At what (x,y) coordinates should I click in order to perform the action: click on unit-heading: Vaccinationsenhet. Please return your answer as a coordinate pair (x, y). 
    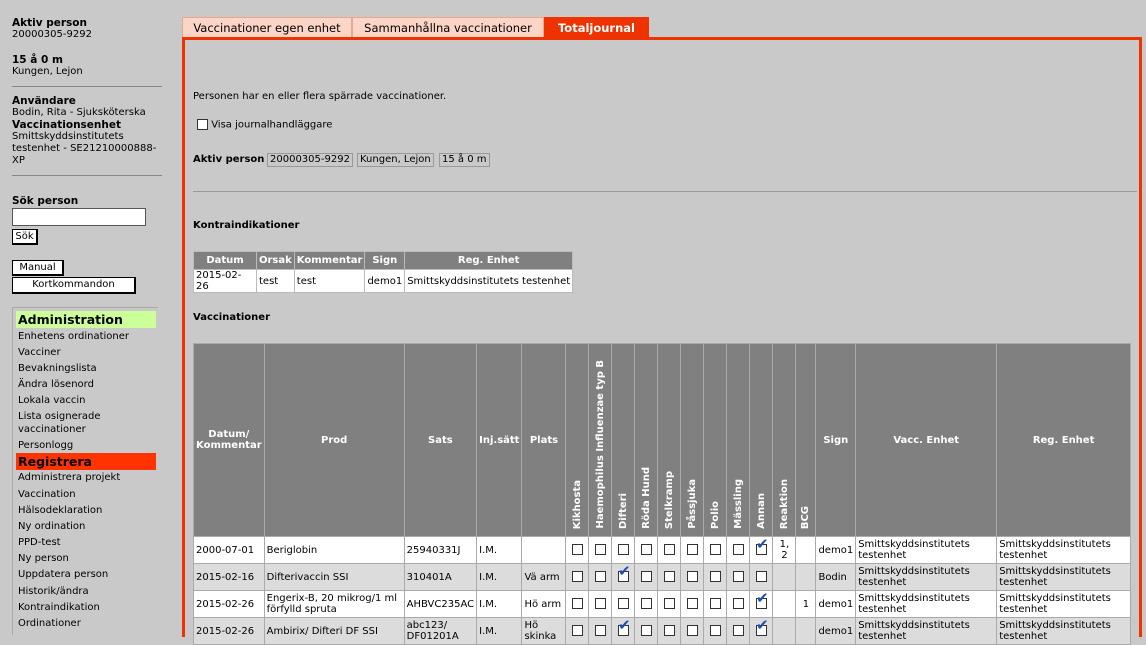
    Looking at the image, I should click on (67, 125).